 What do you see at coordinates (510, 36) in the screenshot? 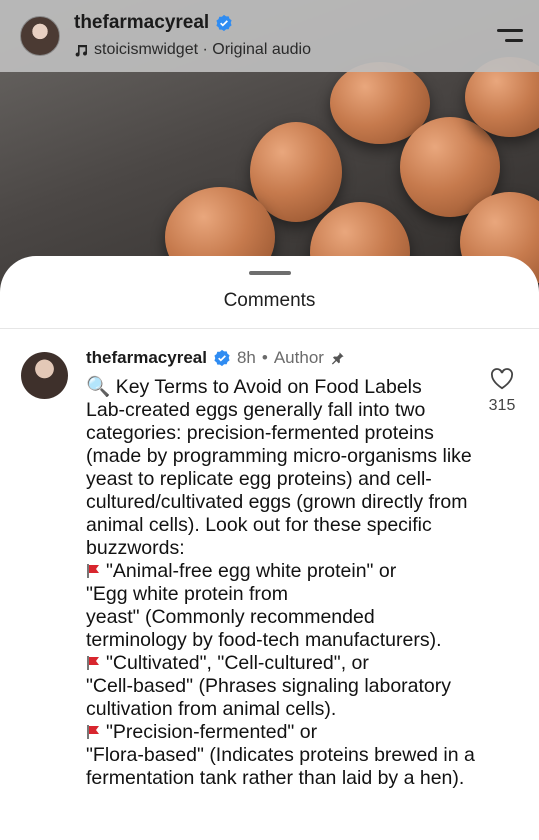
I see `menu-icon` at bounding box center [510, 36].